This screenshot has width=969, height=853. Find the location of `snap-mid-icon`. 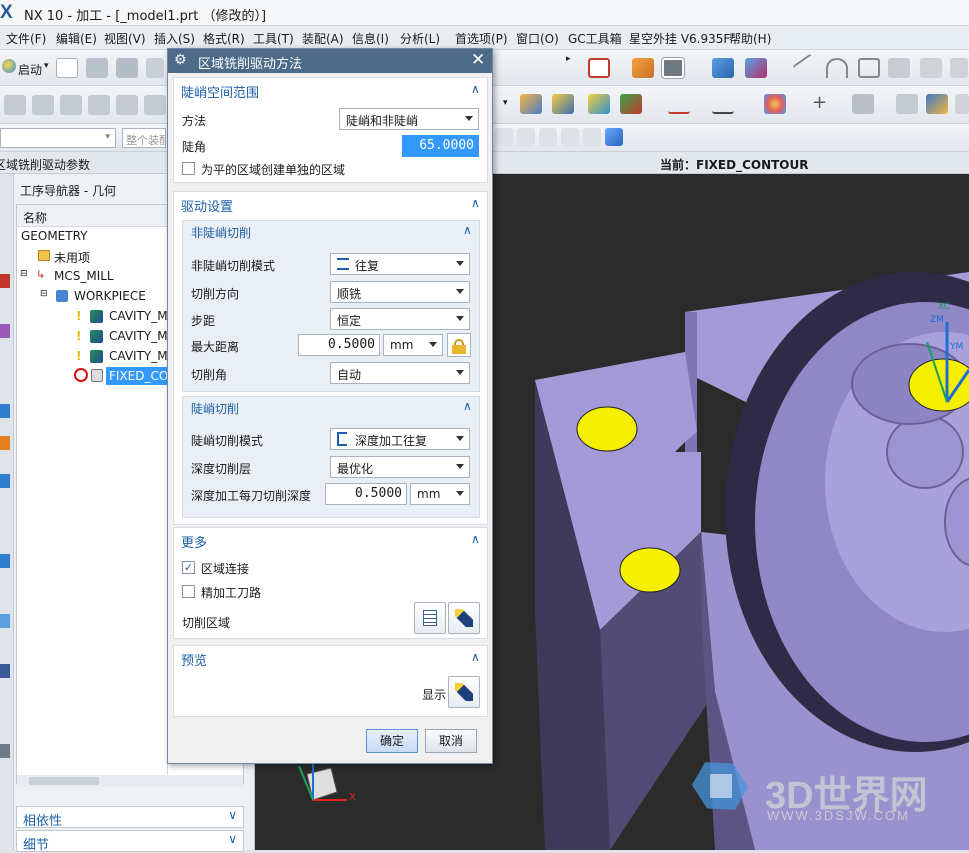

snap-mid-icon is located at coordinates (548, 137).